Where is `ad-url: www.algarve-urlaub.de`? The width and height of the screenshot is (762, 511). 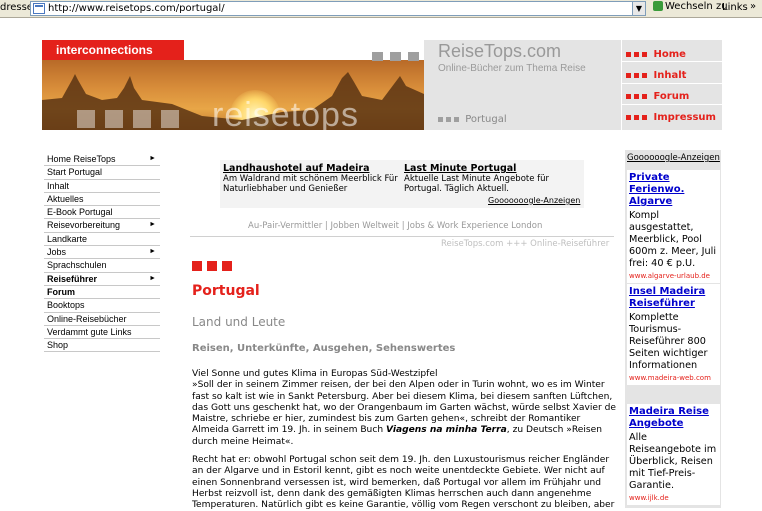
ad-url: www.algarve-urlaub.de is located at coordinates (673, 276).